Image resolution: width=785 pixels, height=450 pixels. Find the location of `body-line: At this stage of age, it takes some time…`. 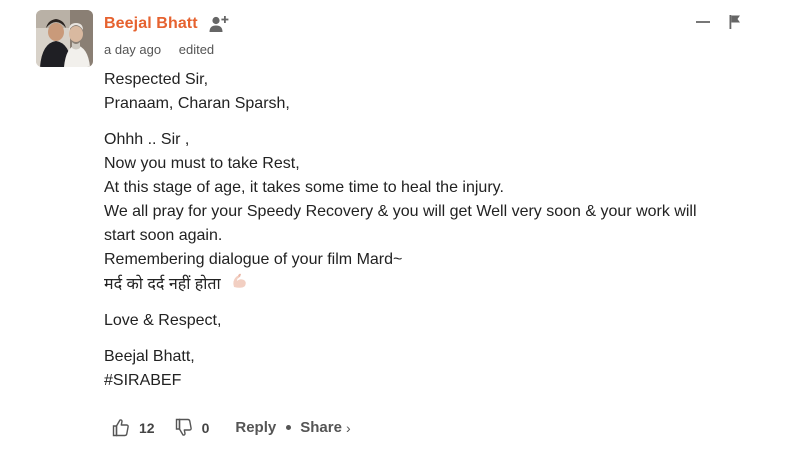

body-line: At this stage of age, it takes some time… is located at coordinates (304, 187).